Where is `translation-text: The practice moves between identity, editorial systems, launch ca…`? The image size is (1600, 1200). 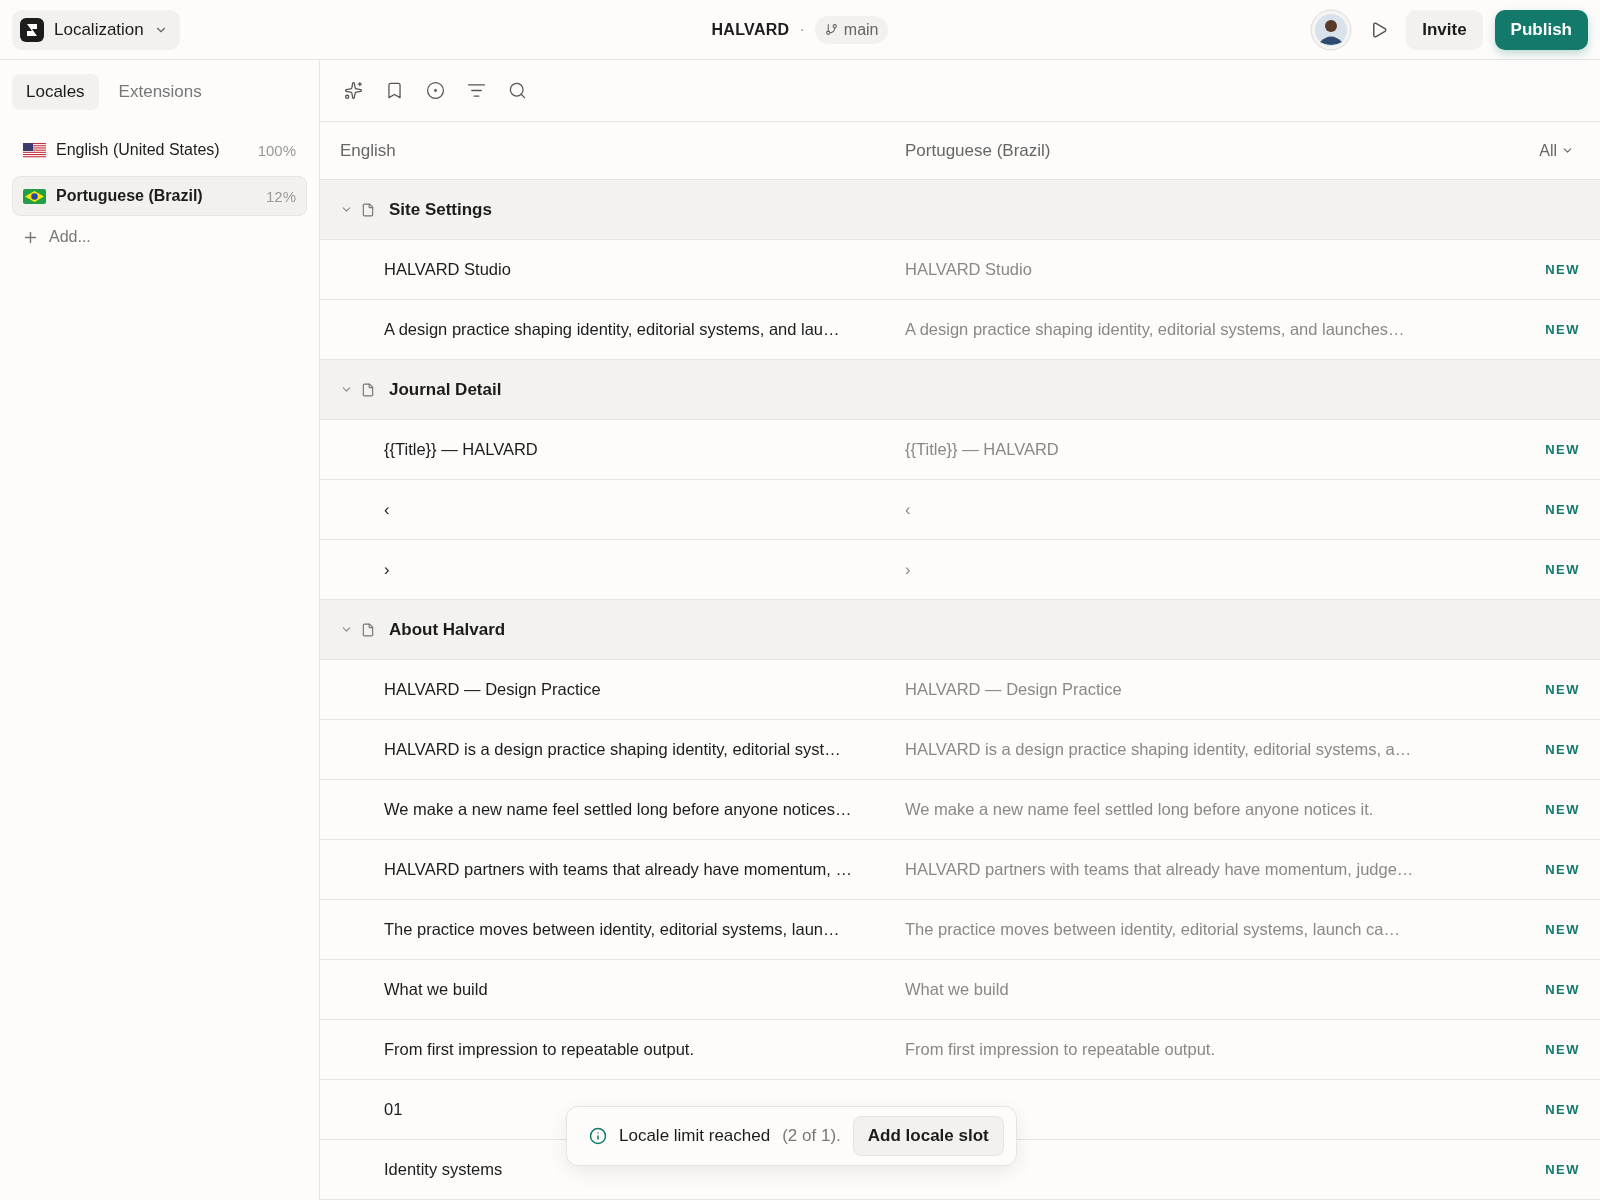
translation-text: The practice moves between identity, editorial systems, launch ca… is located at coordinates (1212, 929).